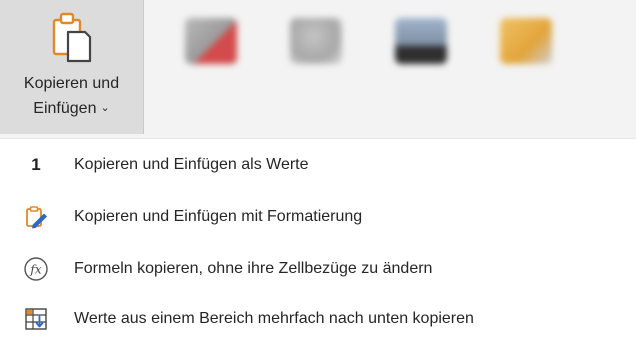 The width and height of the screenshot is (636, 343). I want to click on blurred-grey-icon, so click(316, 41).